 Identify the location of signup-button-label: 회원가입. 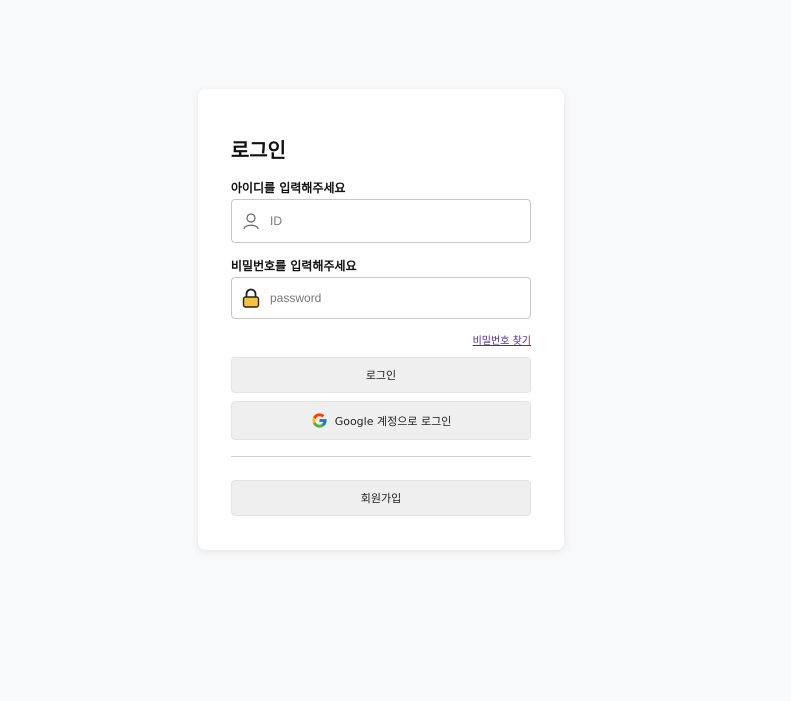
(381, 498).